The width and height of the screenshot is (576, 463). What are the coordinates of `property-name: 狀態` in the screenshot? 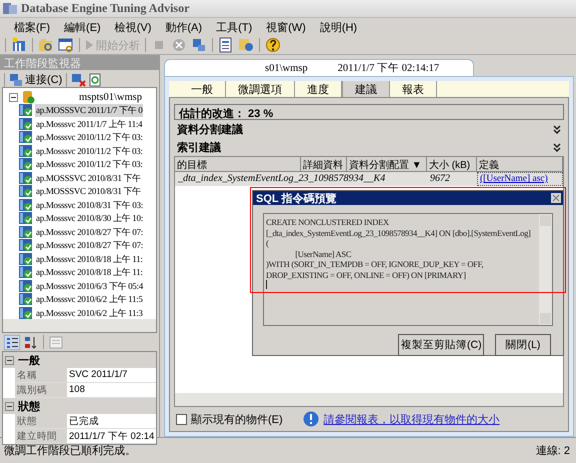 It's located at (41, 421).